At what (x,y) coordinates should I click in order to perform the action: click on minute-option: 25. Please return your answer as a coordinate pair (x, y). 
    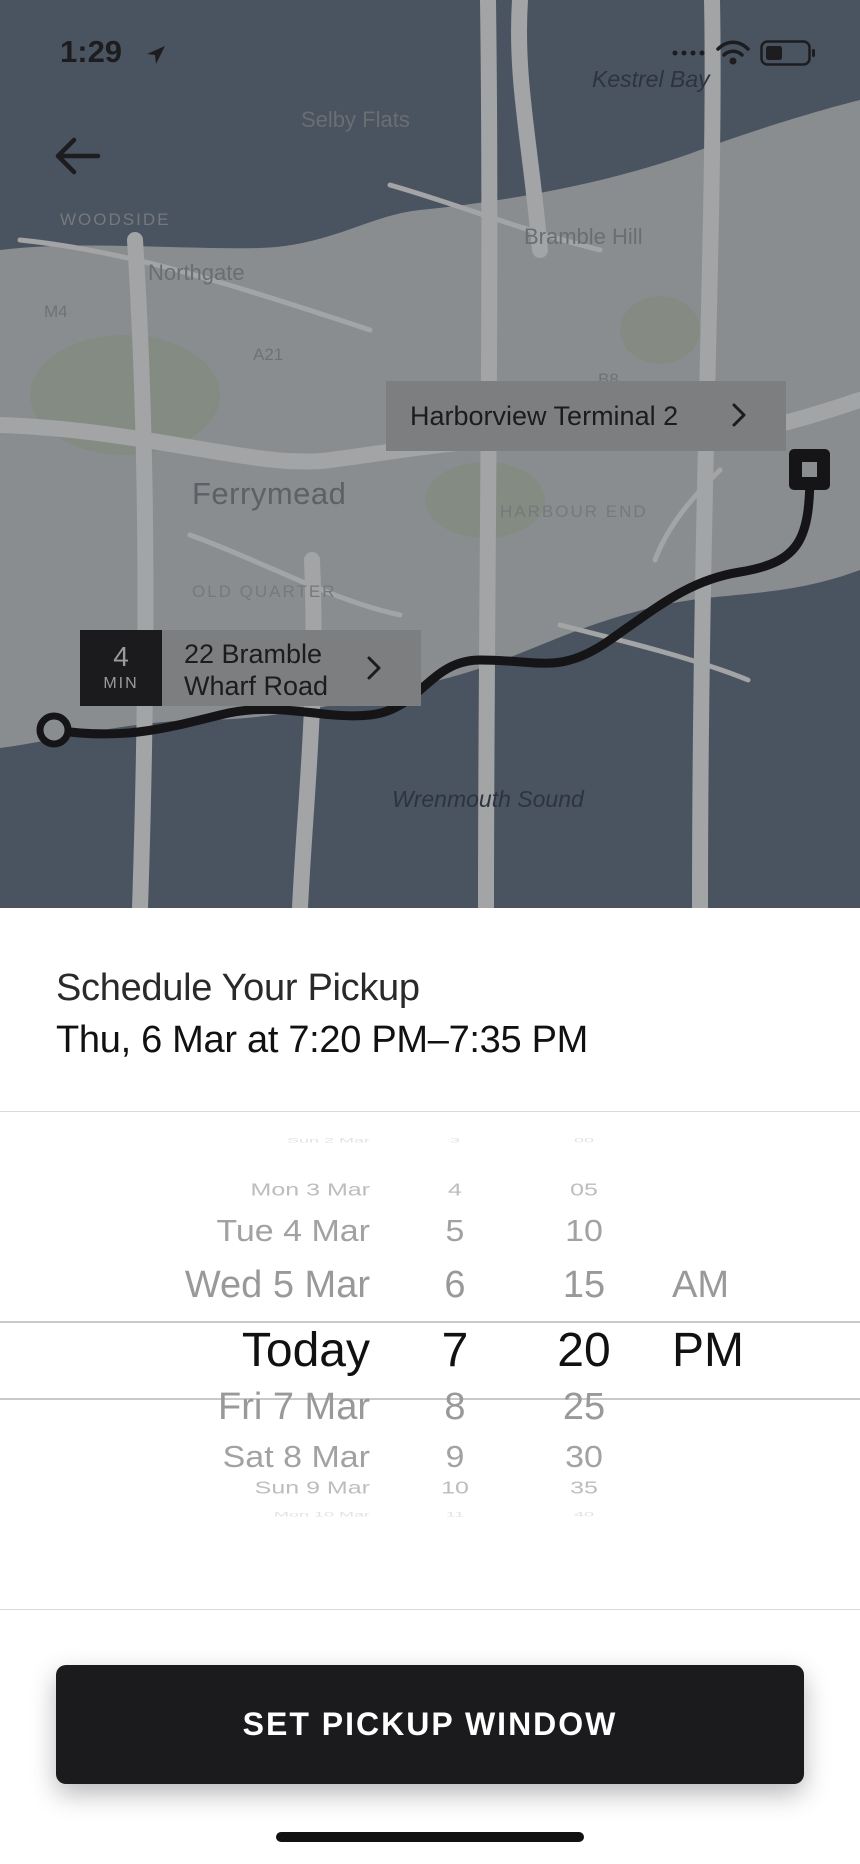
    Looking at the image, I should click on (584, 1407).